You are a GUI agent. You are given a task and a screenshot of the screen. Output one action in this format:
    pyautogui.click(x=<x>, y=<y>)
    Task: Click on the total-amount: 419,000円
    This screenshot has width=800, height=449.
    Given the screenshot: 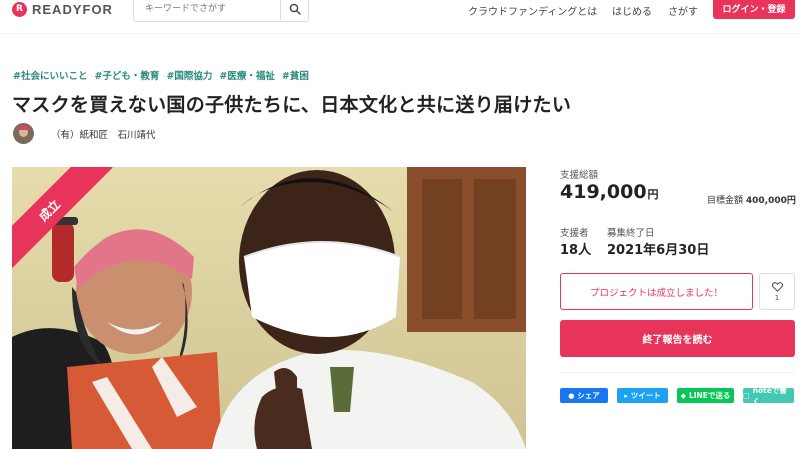 What is the action you would take?
    pyautogui.click(x=609, y=192)
    